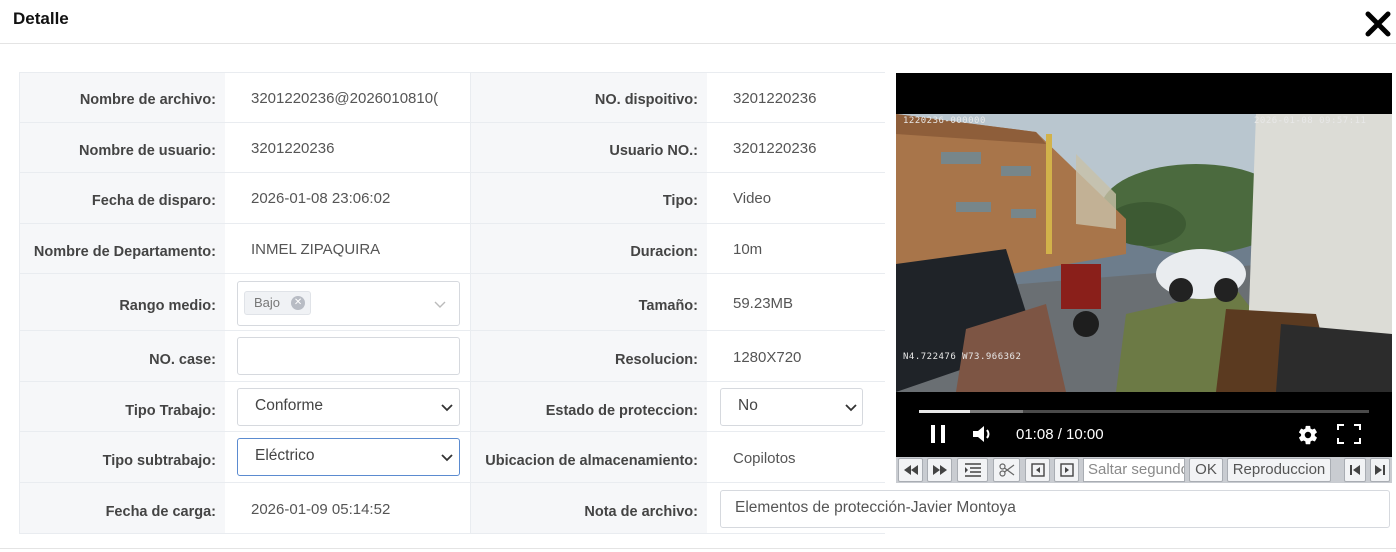  Describe the element at coordinates (124, 252) in the screenshot. I see `label-departamento: Nombre de Departamento:` at that location.